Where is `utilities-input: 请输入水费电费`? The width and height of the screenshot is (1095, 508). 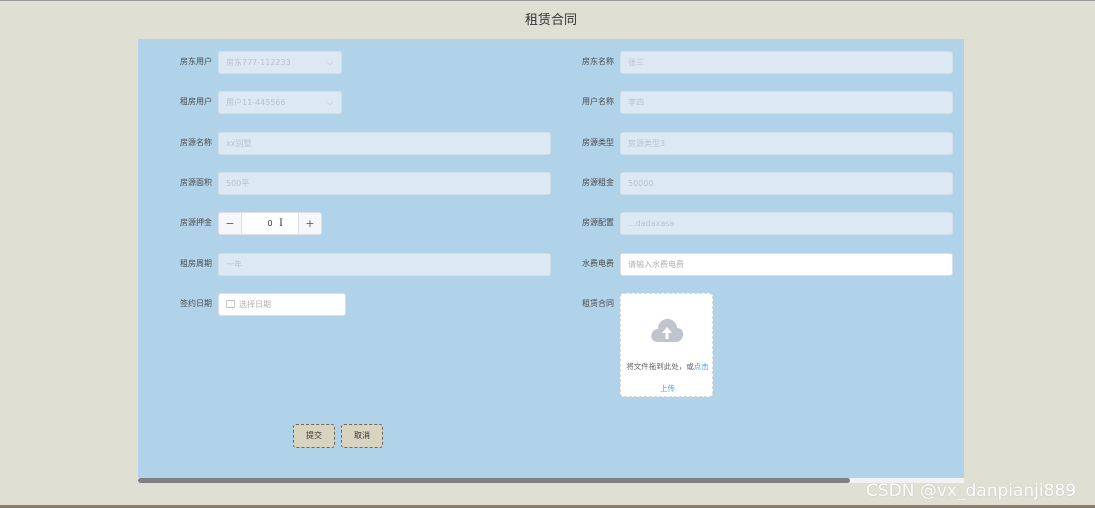 utilities-input: 请输入水费电费 is located at coordinates (786, 264).